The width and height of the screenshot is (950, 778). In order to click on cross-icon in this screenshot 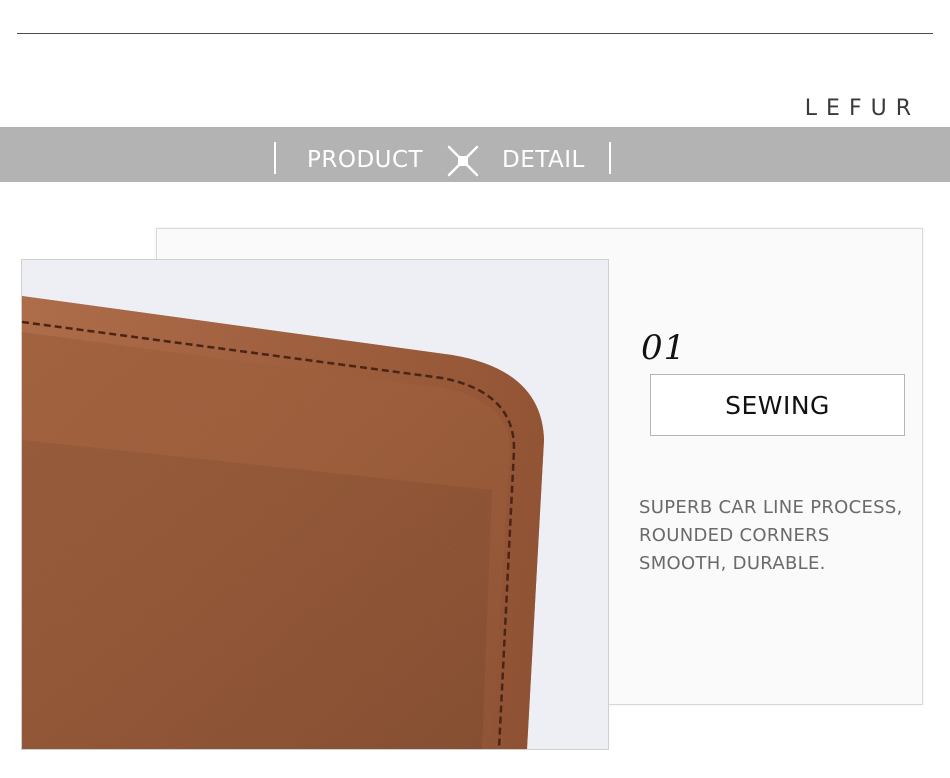, I will do `click(463, 161)`.